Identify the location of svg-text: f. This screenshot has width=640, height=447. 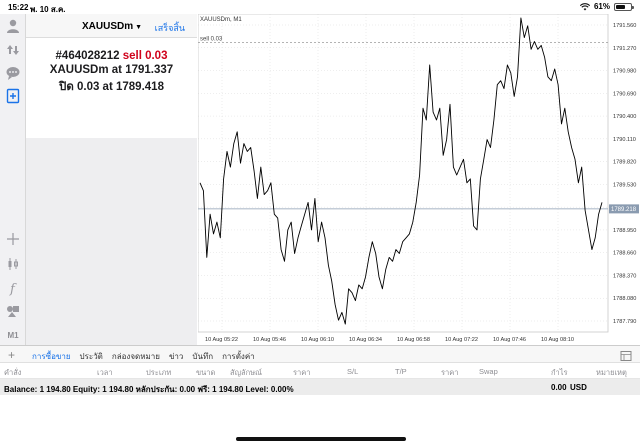
(13, 289).